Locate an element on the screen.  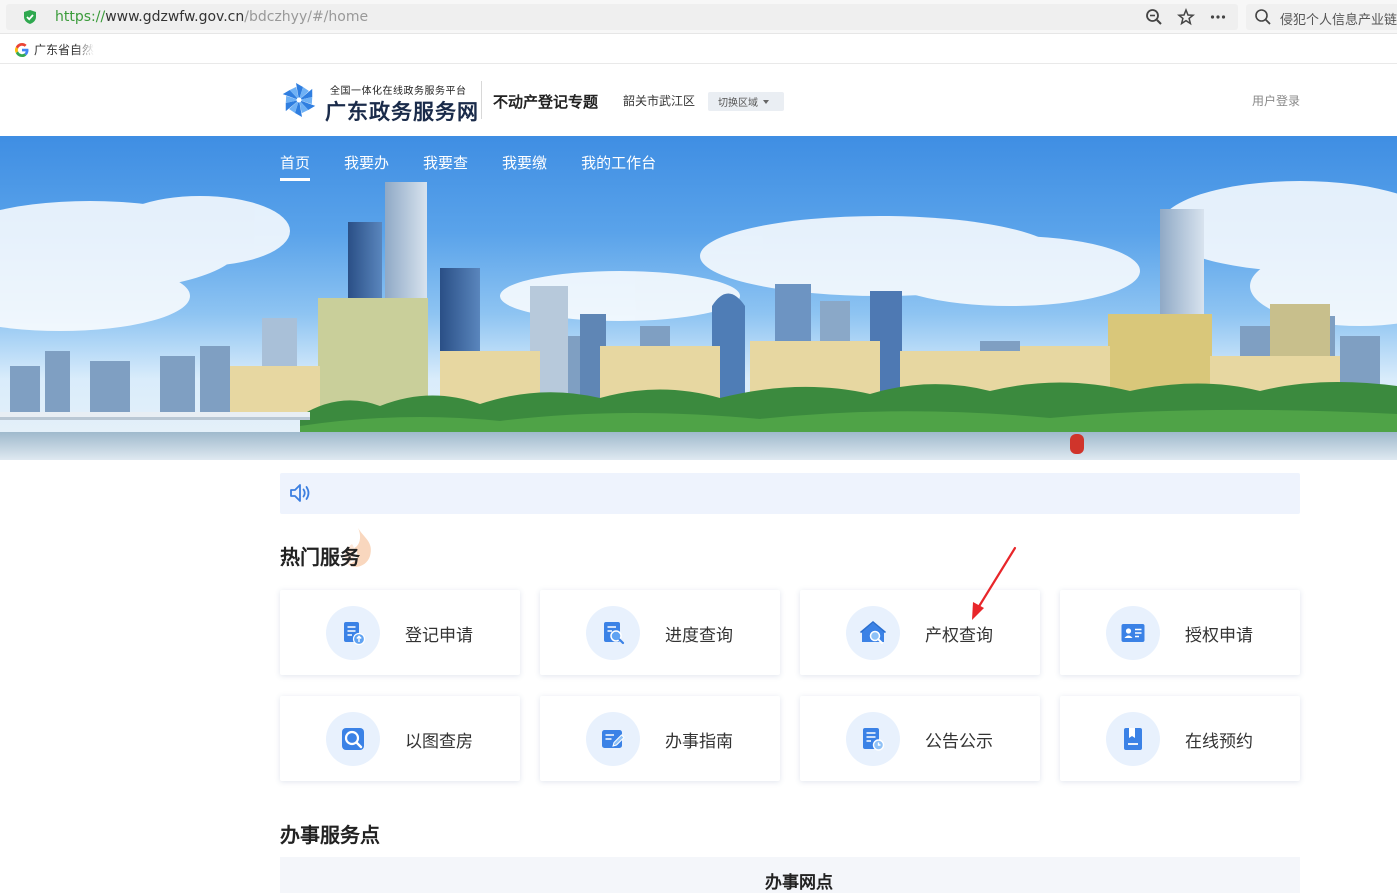
main-nav: 首页 我要办 我要查 我要缴 我的工作台 is located at coordinates (485, 166).